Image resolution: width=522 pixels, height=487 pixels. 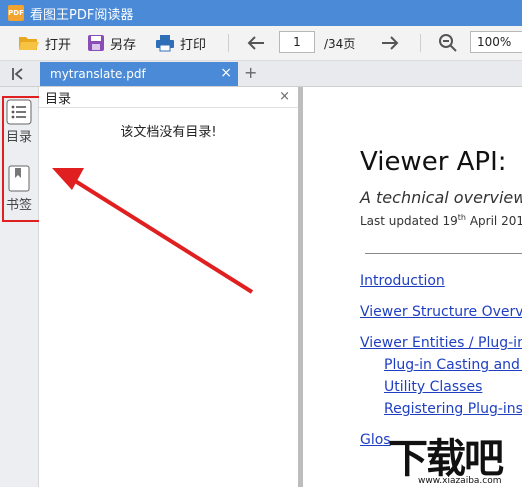 I want to click on panel-title: 目录, so click(x=58, y=99).